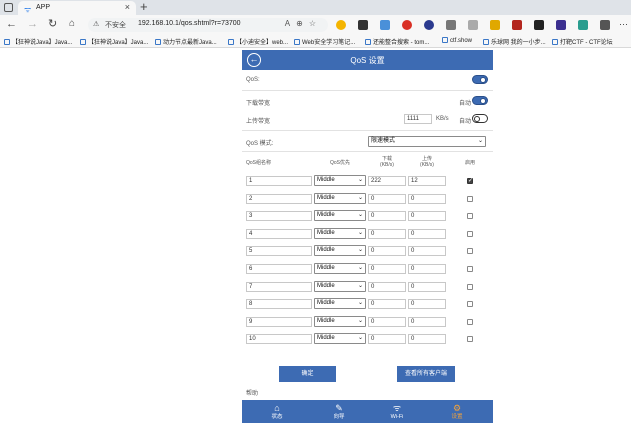 Image resolution: width=631 pixels, height=423 pixels. What do you see at coordinates (277, 411) in the screenshot?
I see `nav-status: ⌂ 状态` at bounding box center [277, 411].